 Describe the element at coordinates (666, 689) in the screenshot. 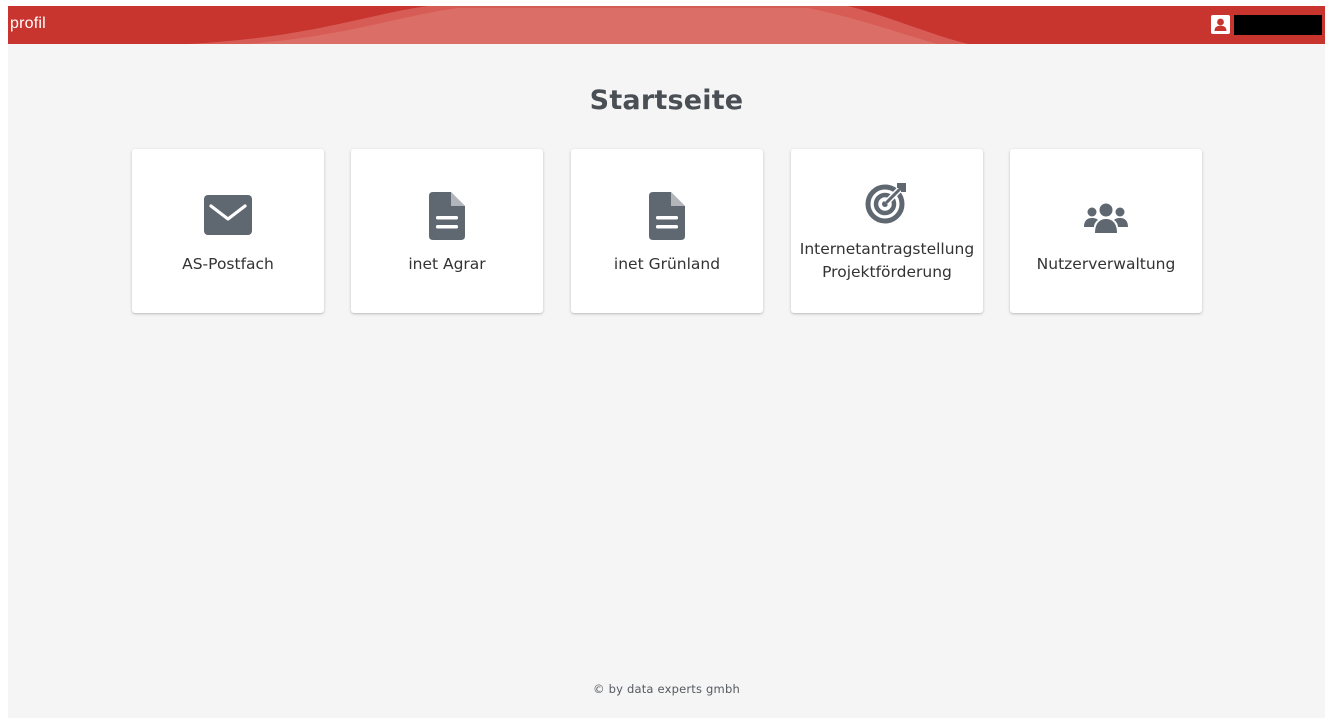

I see `footer-copyright: © by data experts gmbh` at that location.